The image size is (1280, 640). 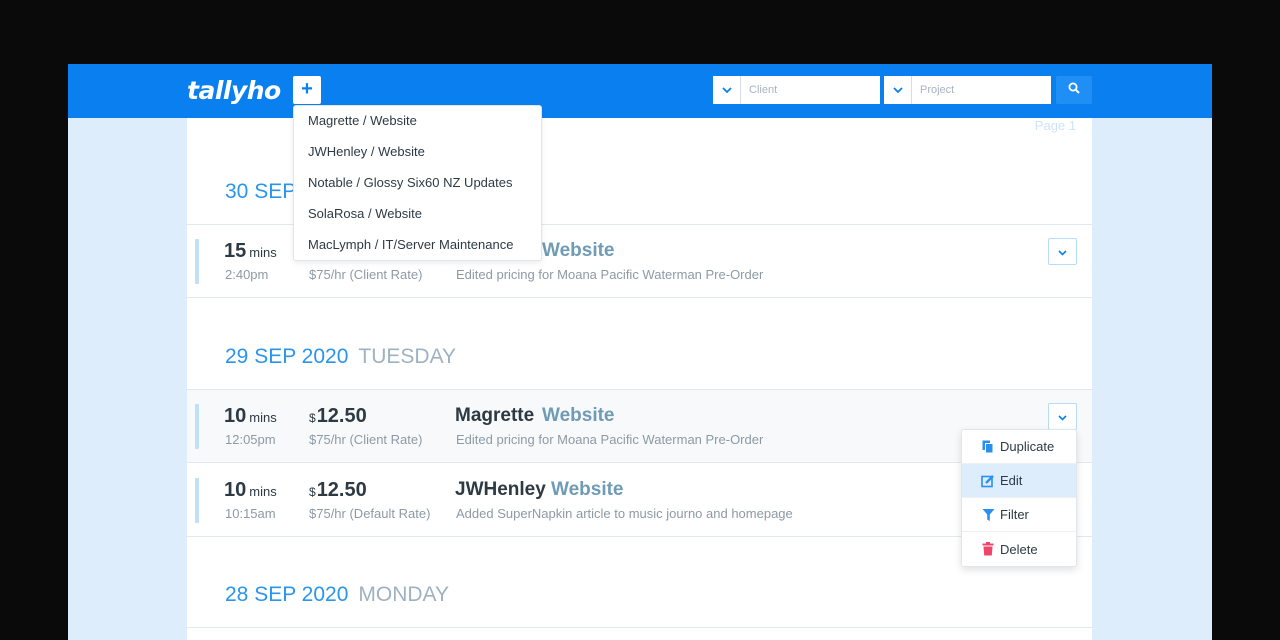 I want to click on page-indicator: Page 1, so click(x=1055, y=125).